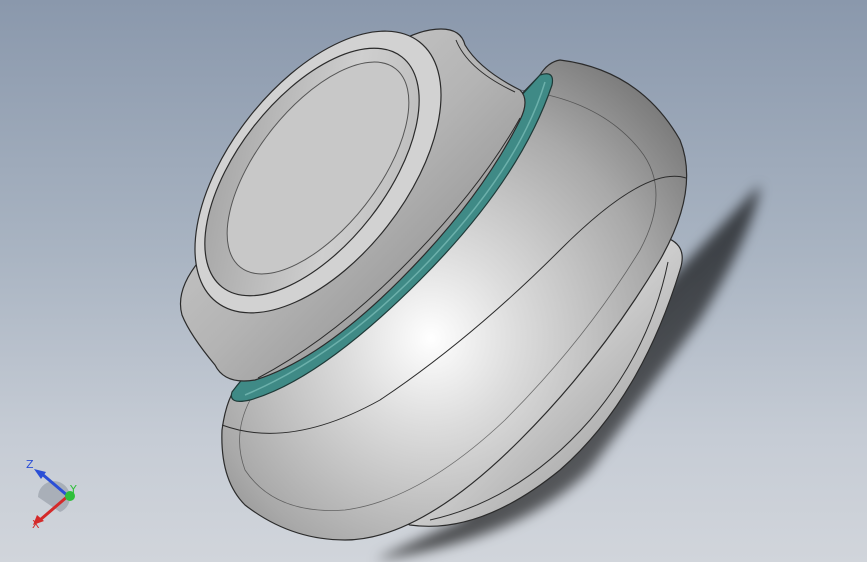 This screenshot has height=562, width=867. I want to click on z-axis-label: Z, so click(30, 464).